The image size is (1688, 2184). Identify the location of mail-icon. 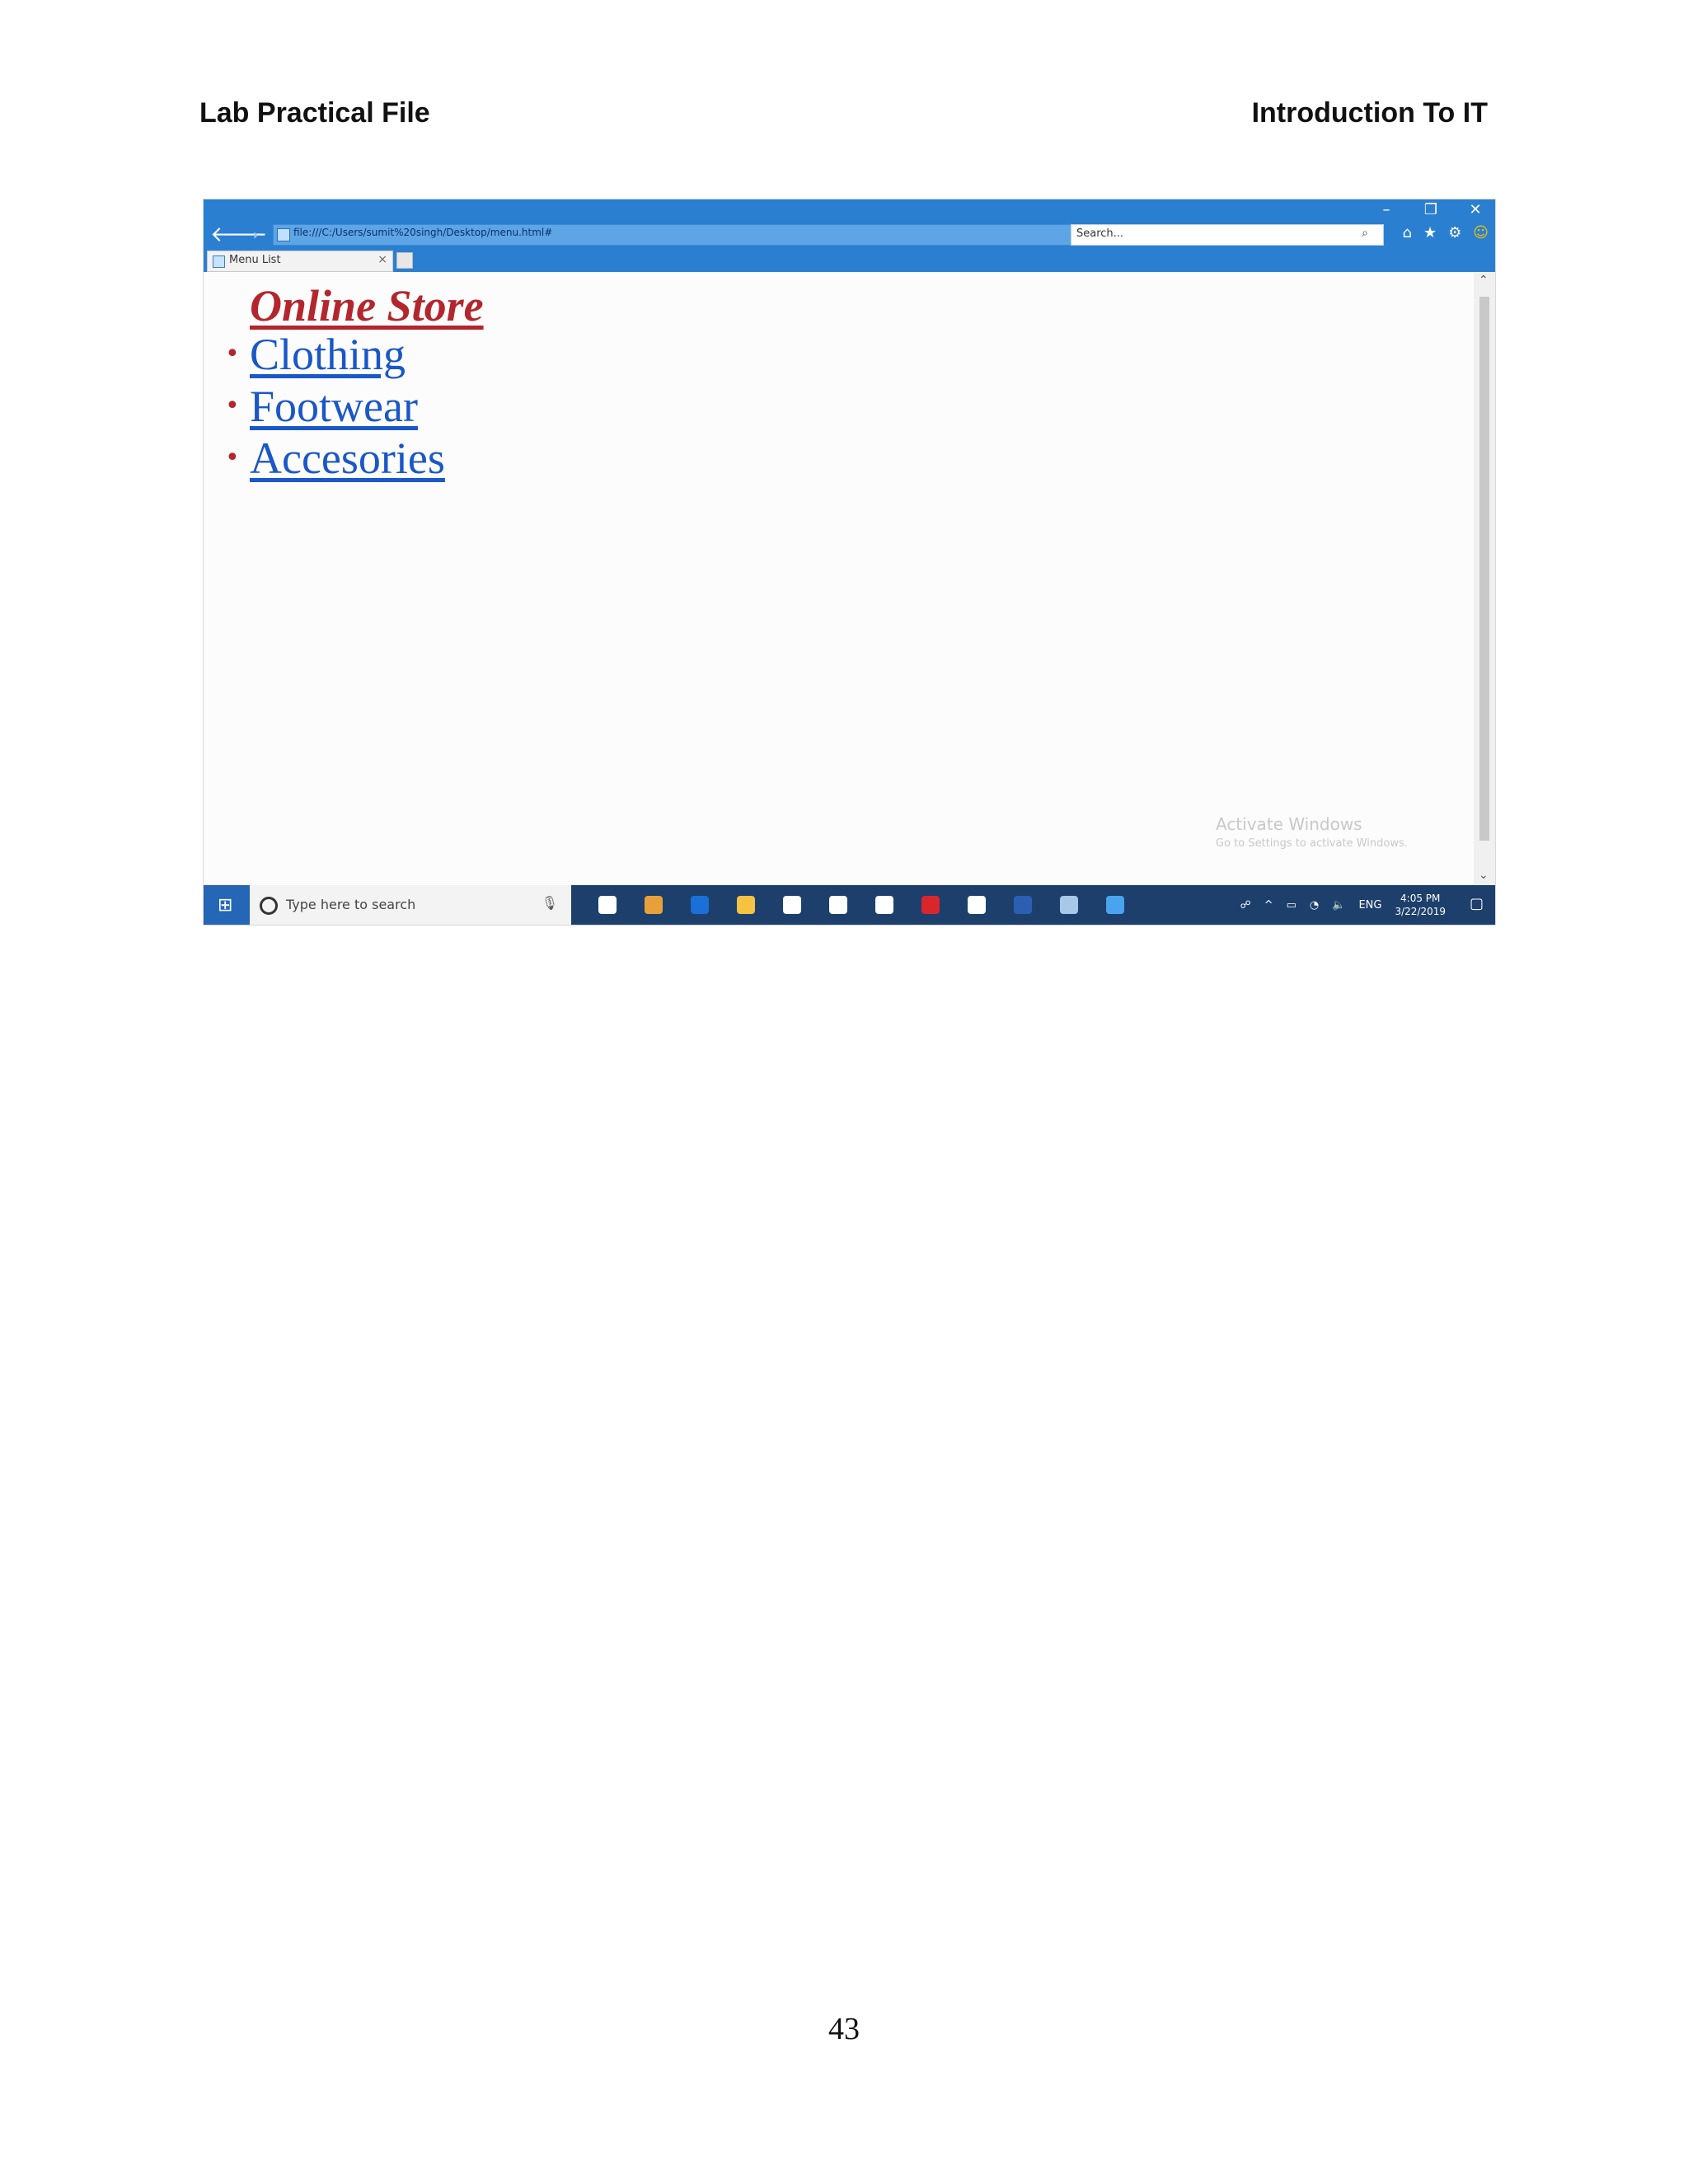
(884, 905).